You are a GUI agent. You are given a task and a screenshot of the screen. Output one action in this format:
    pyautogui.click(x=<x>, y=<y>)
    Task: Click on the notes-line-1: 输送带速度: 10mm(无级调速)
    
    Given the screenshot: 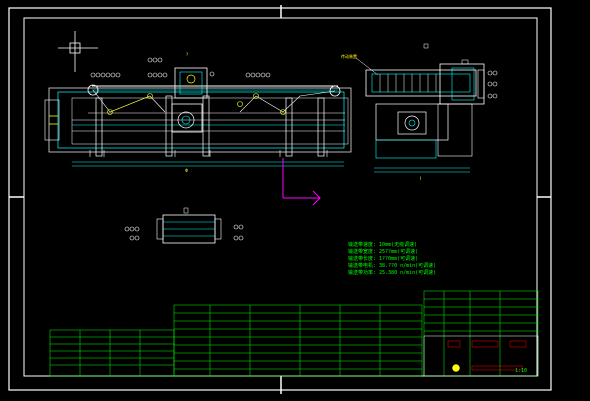 What is the action you would take?
    pyautogui.click(x=382, y=244)
    